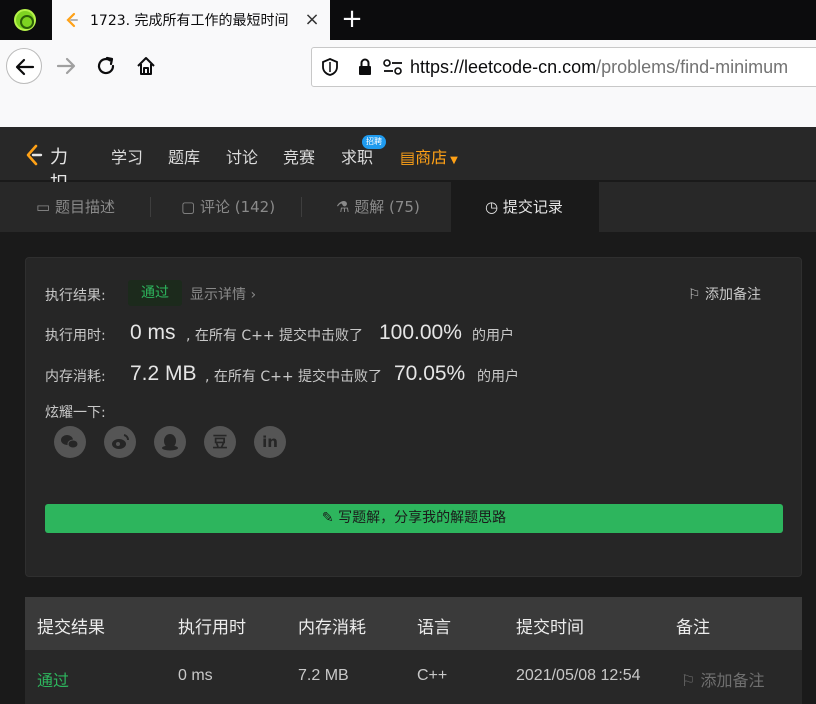 The height and width of the screenshot is (704, 816). I want to click on tab-submissions: ◷ 提交记录, so click(525, 207).